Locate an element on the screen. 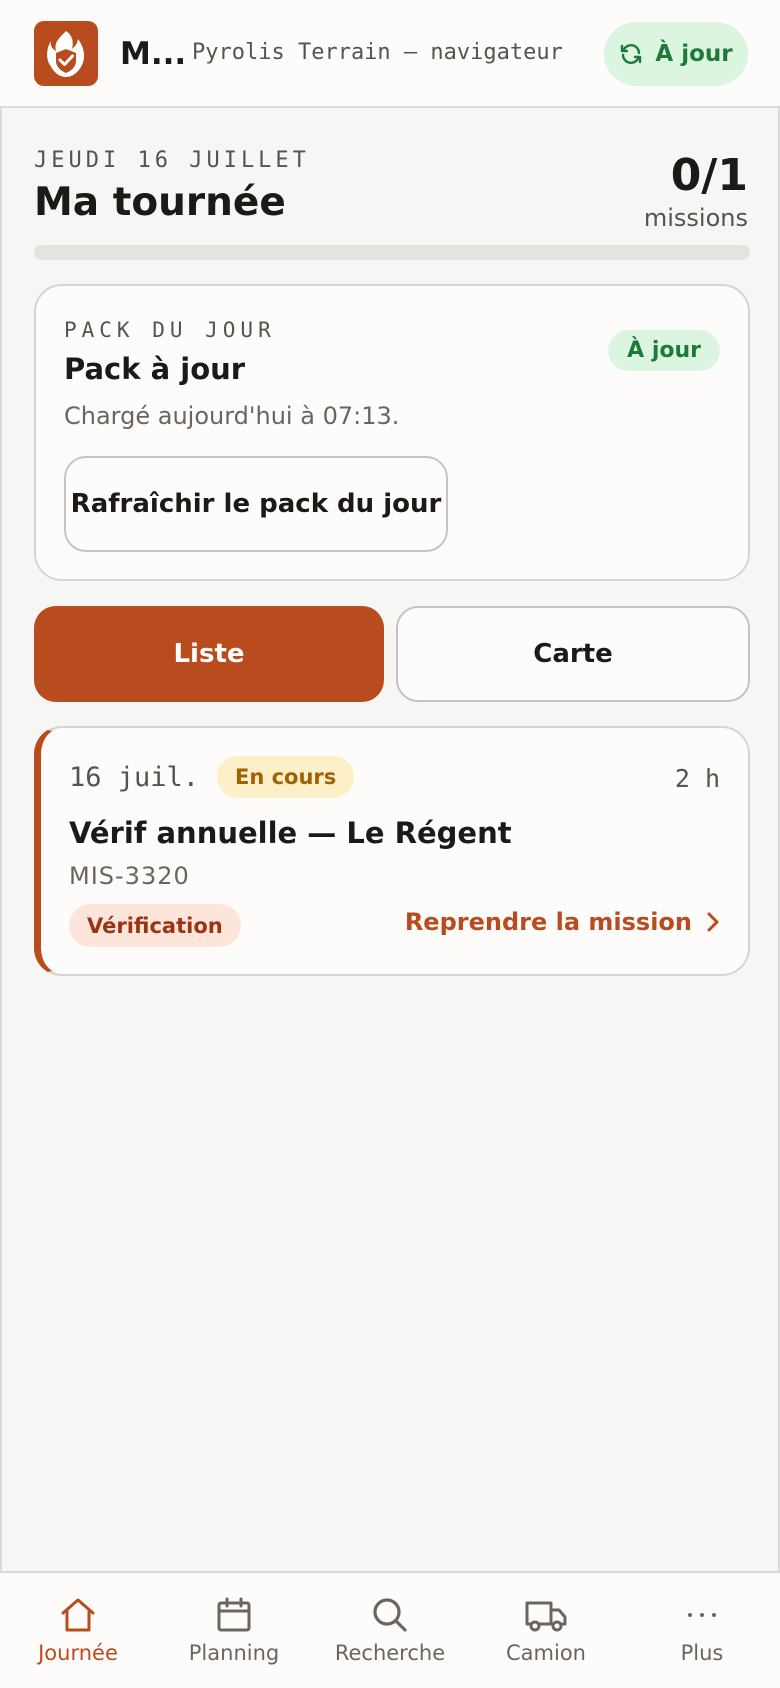 This screenshot has width=780, height=1688. nav-item-journee: Journée is located at coordinates (78, 1630).